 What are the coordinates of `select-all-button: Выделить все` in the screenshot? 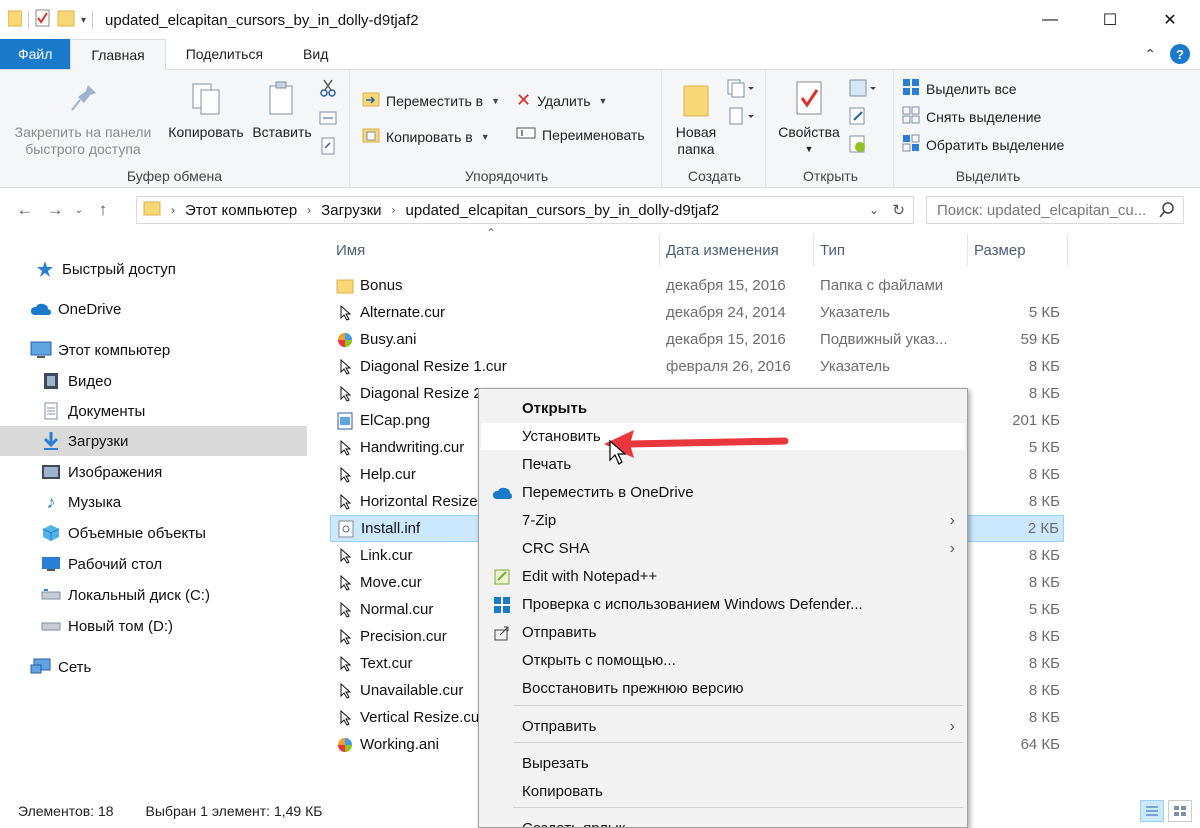 It's located at (959, 88).